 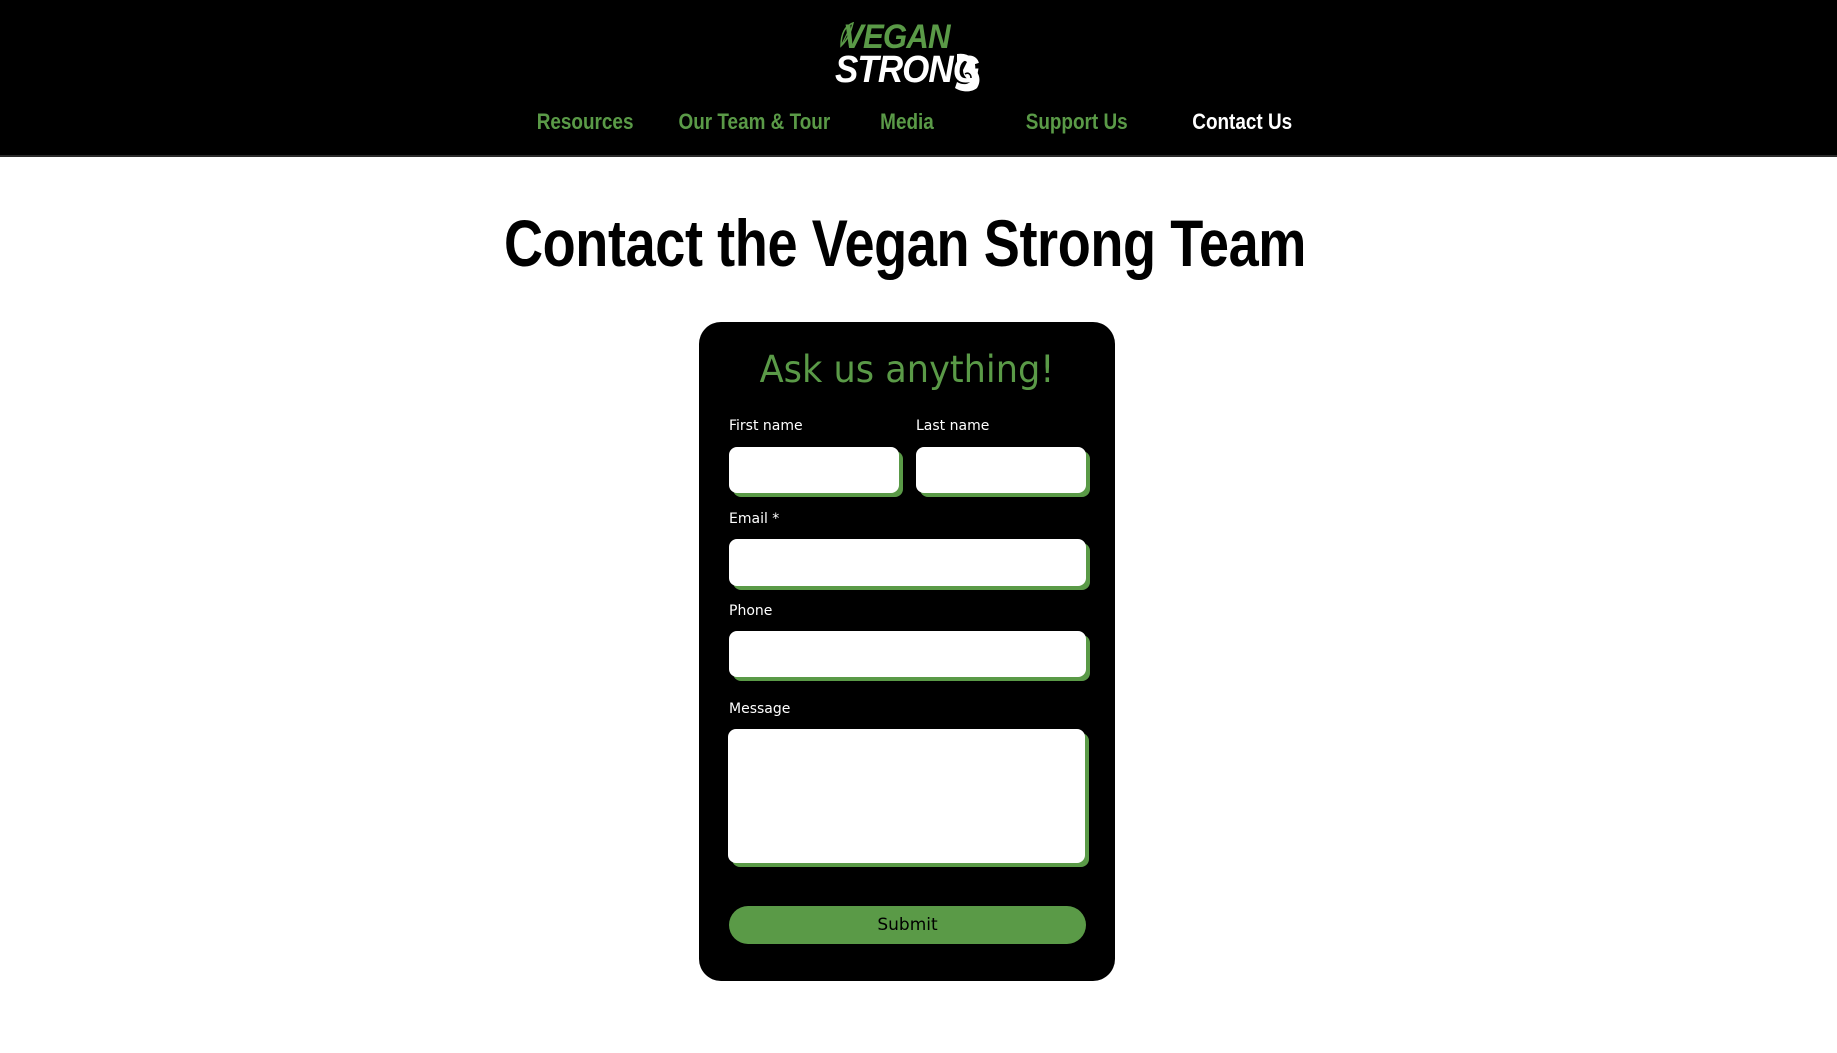 I want to click on first-name-label: First name, so click(x=766, y=426).